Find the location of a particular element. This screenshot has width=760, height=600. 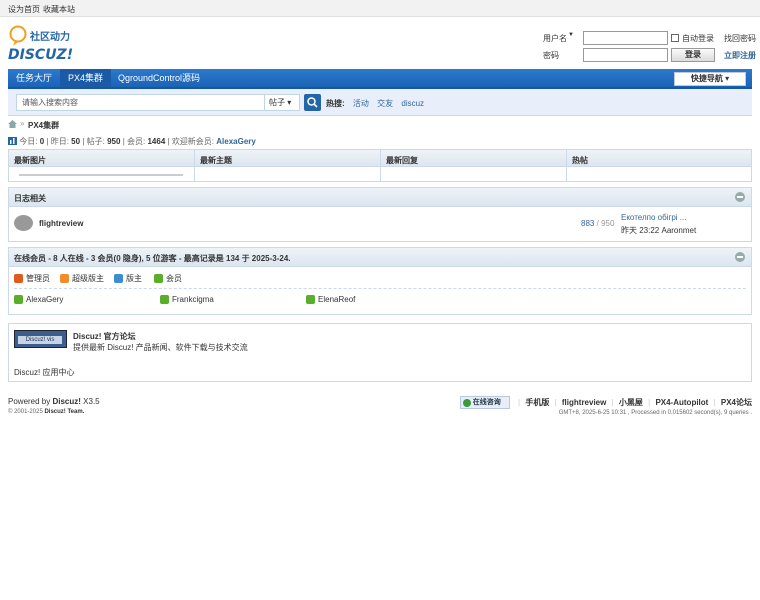

site-logo: 社区动力 DISCUZ! is located at coordinates (48, 43).